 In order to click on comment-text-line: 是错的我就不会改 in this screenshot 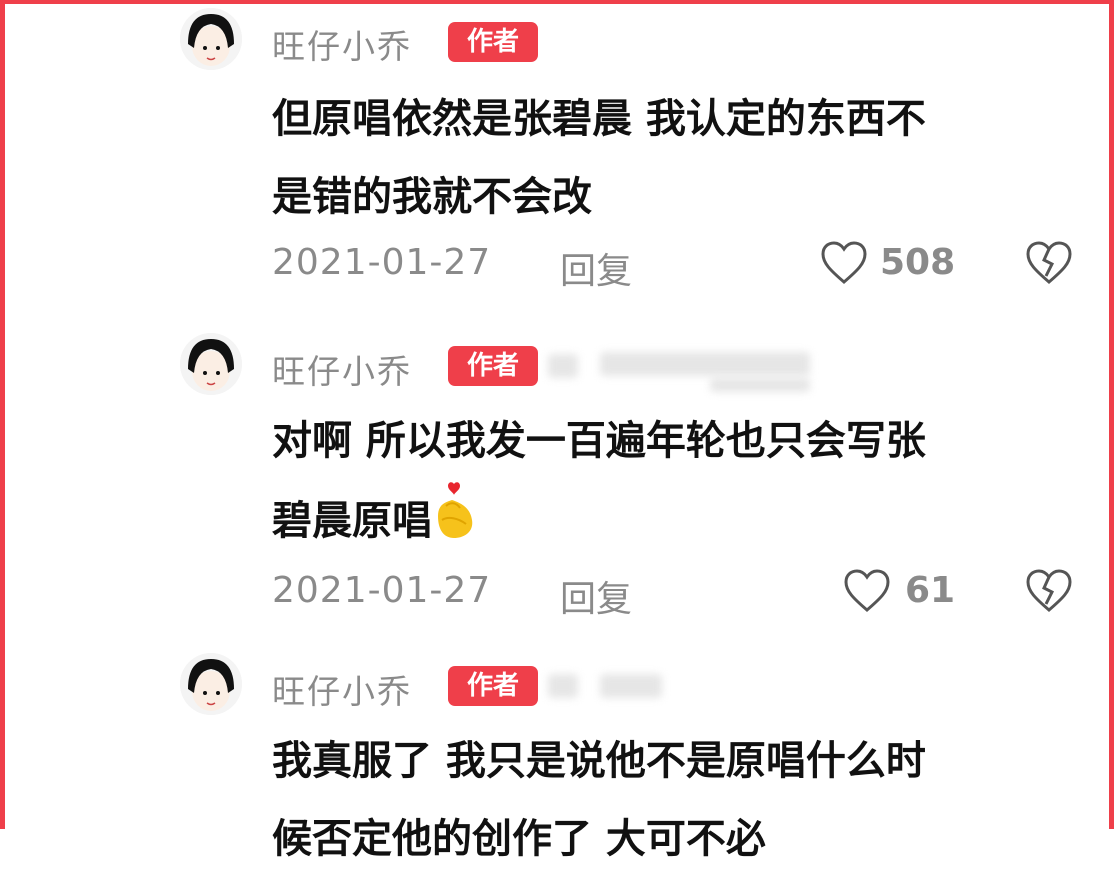, I will do `click(432, 197)`.